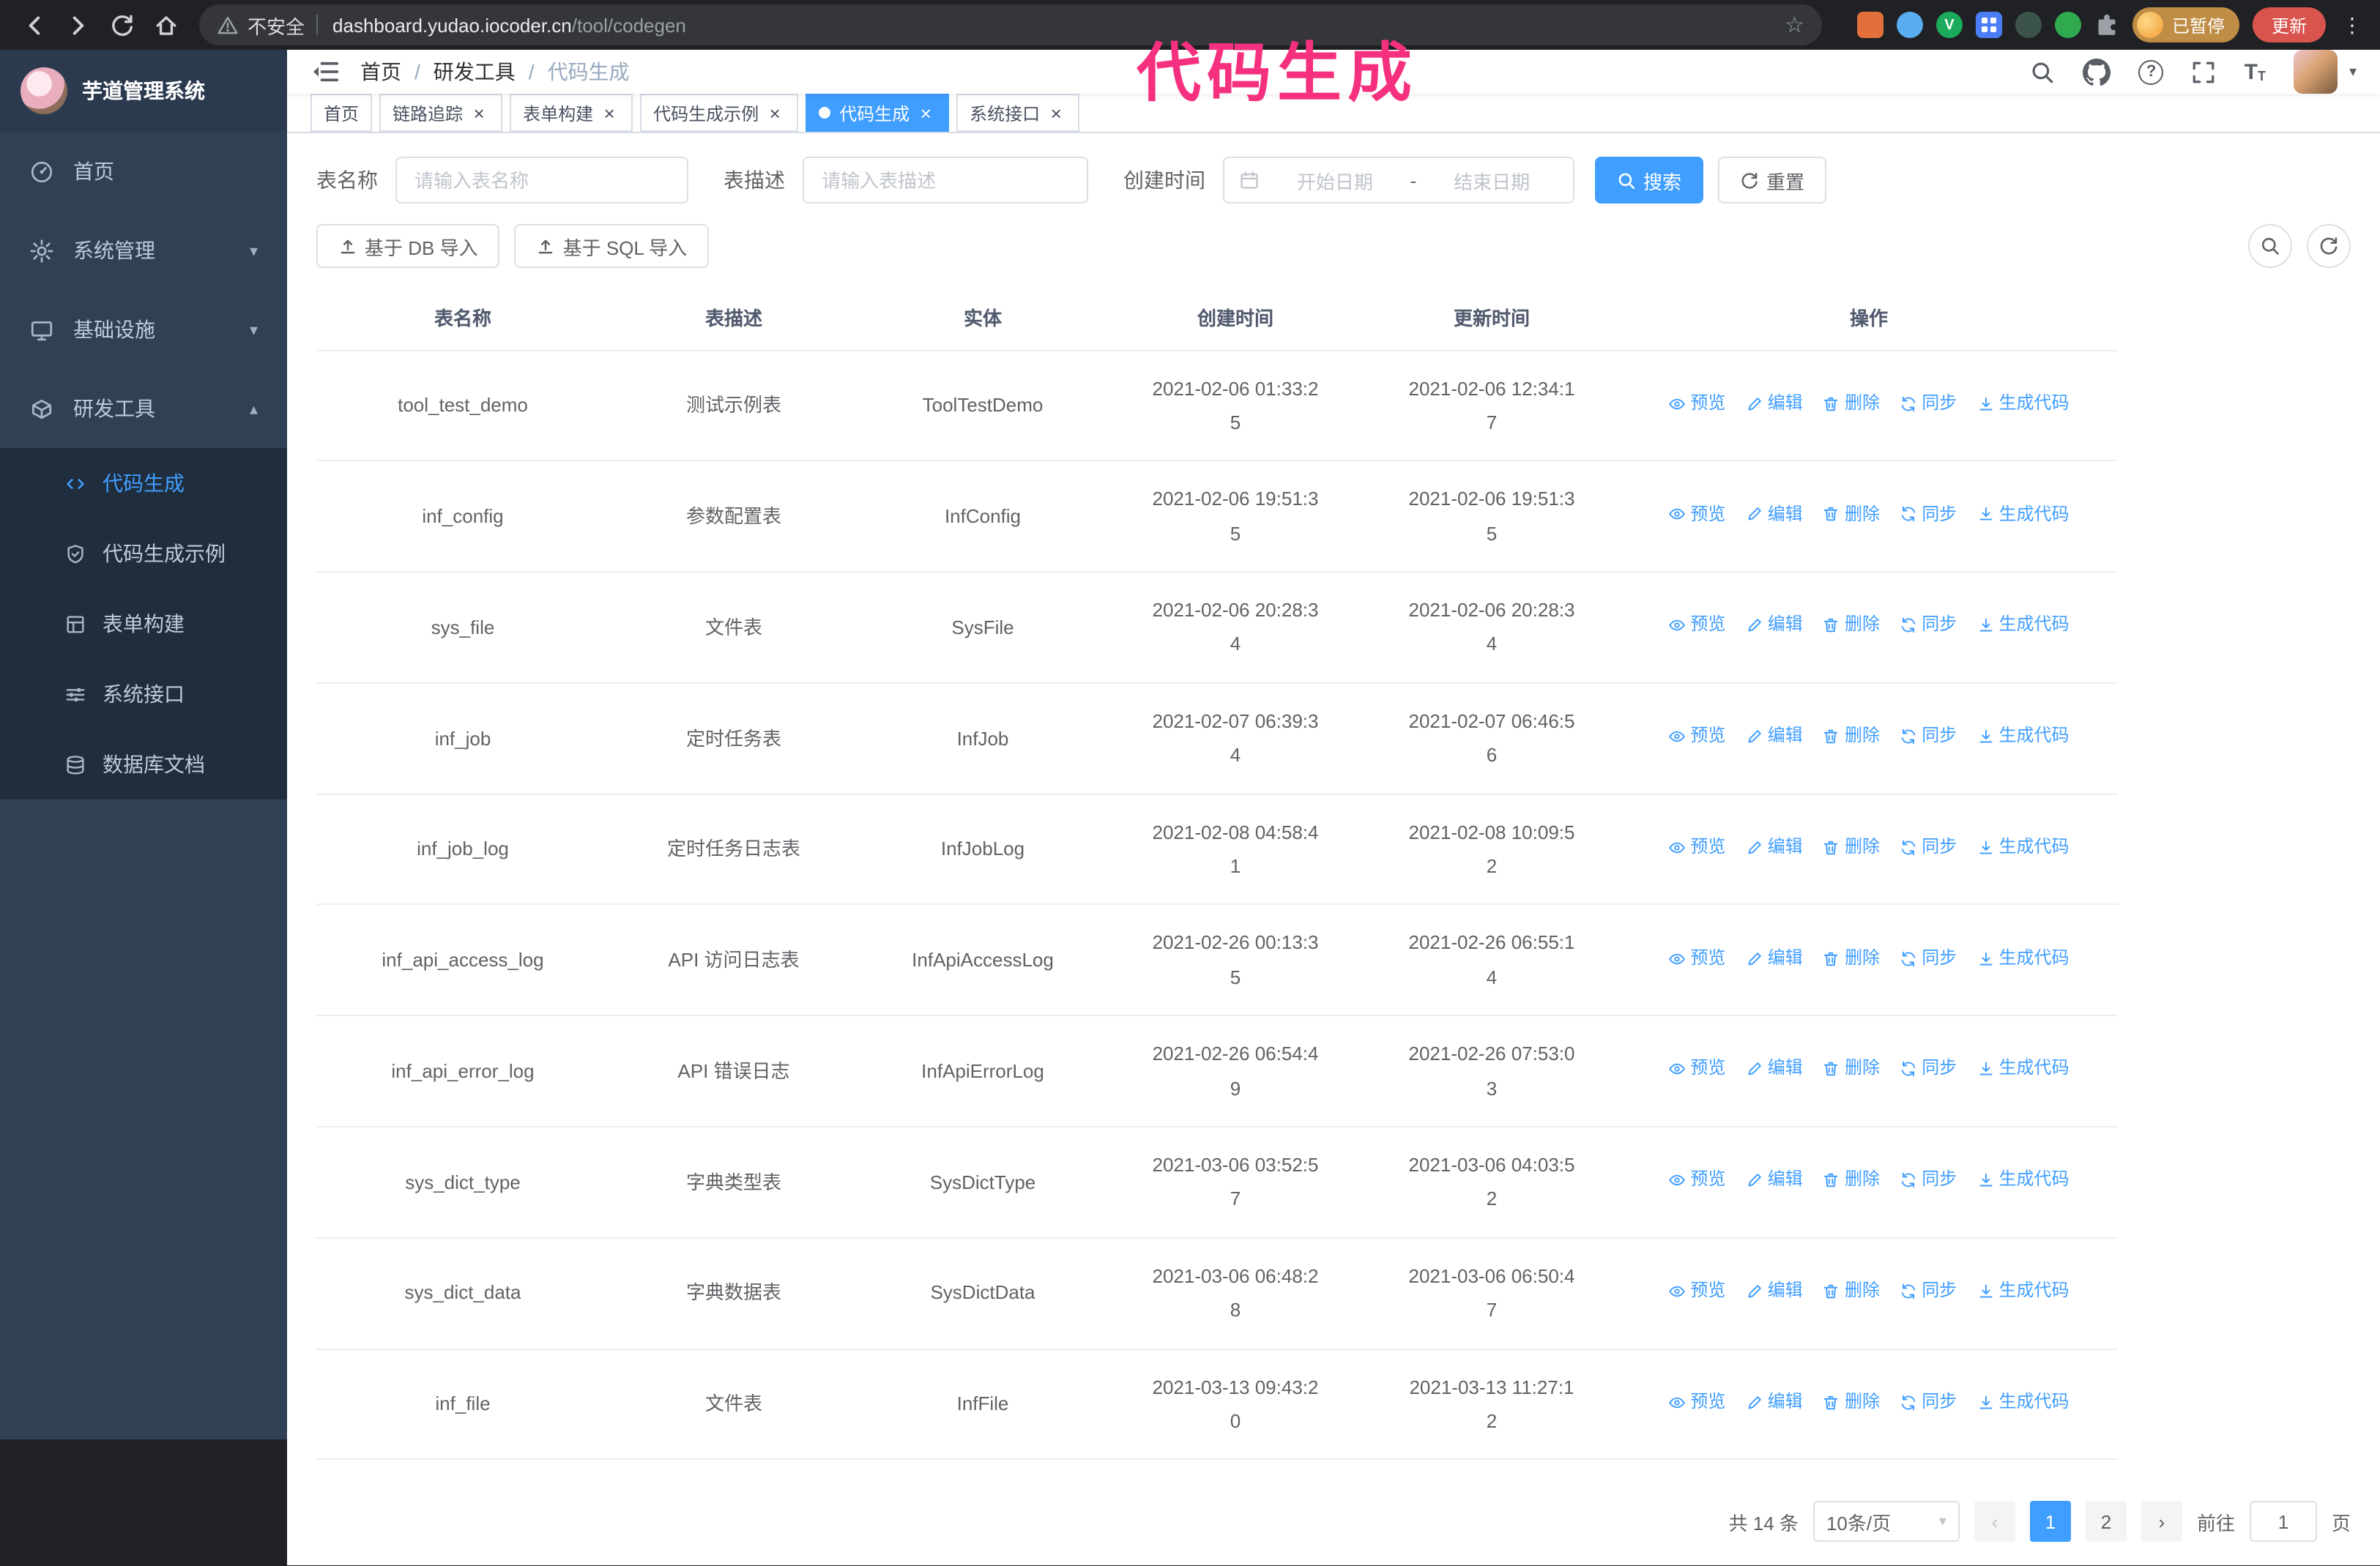  Describe the element at coordinates (2289, 24) in the screenshot. I see `update-button: 更新` at that location.